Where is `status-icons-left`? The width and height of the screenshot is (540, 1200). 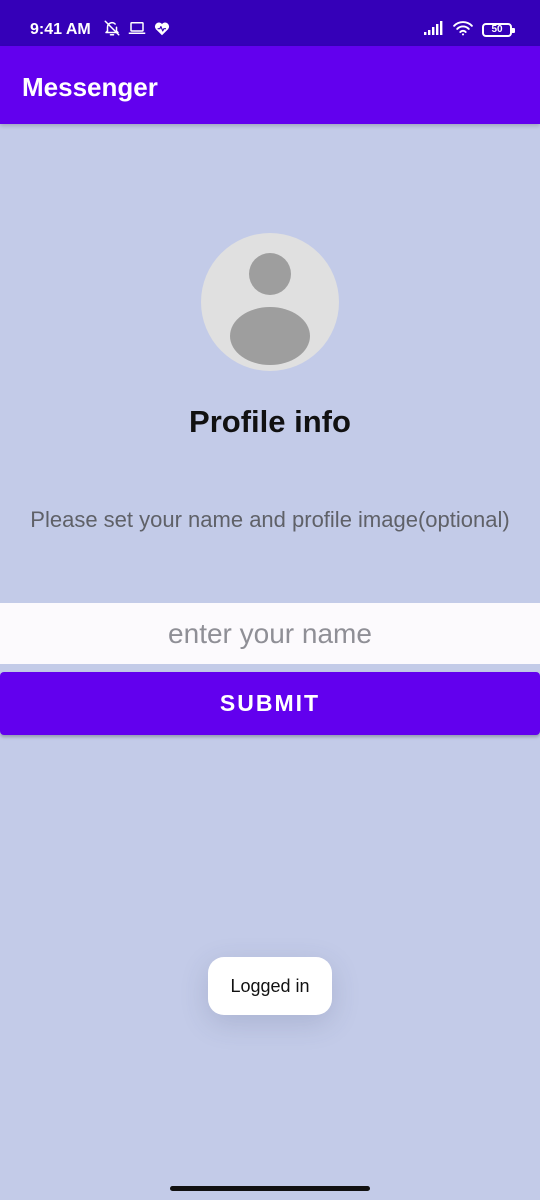 status-icons-left is located at coordinates (137, 30).